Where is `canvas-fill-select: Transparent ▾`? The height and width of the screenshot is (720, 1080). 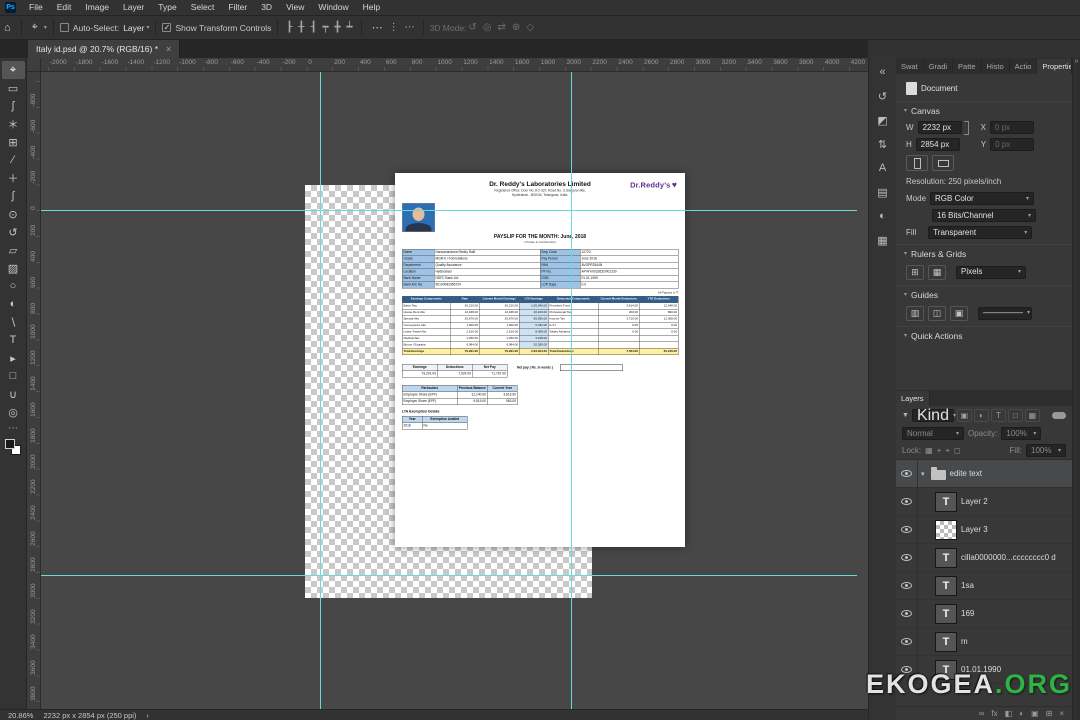 canvas-fill-select: Transparent ▾ is located at coordinates (980, 232).